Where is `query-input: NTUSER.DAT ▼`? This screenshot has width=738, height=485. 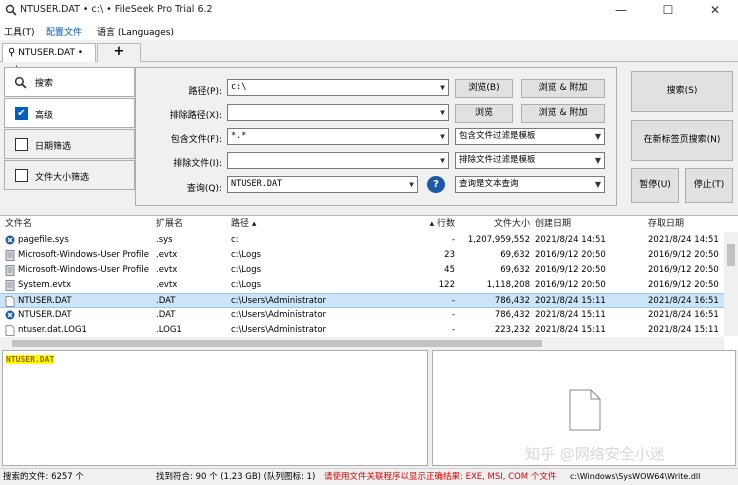 query-input: NTUSER.DAT ▼ is located at coordinates (322, 184).